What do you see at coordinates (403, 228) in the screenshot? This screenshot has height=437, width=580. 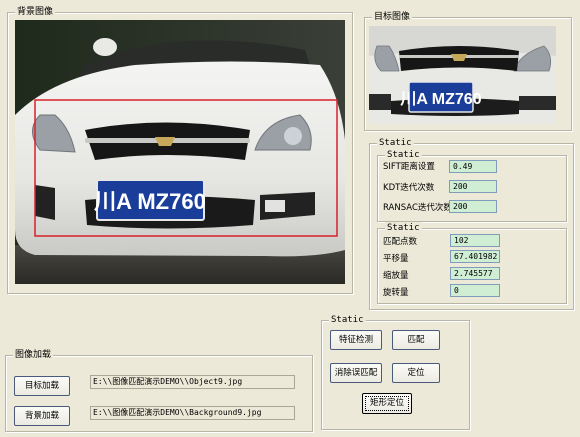 I see `static-results-group-title: Static` at bounding box center [403, 228].